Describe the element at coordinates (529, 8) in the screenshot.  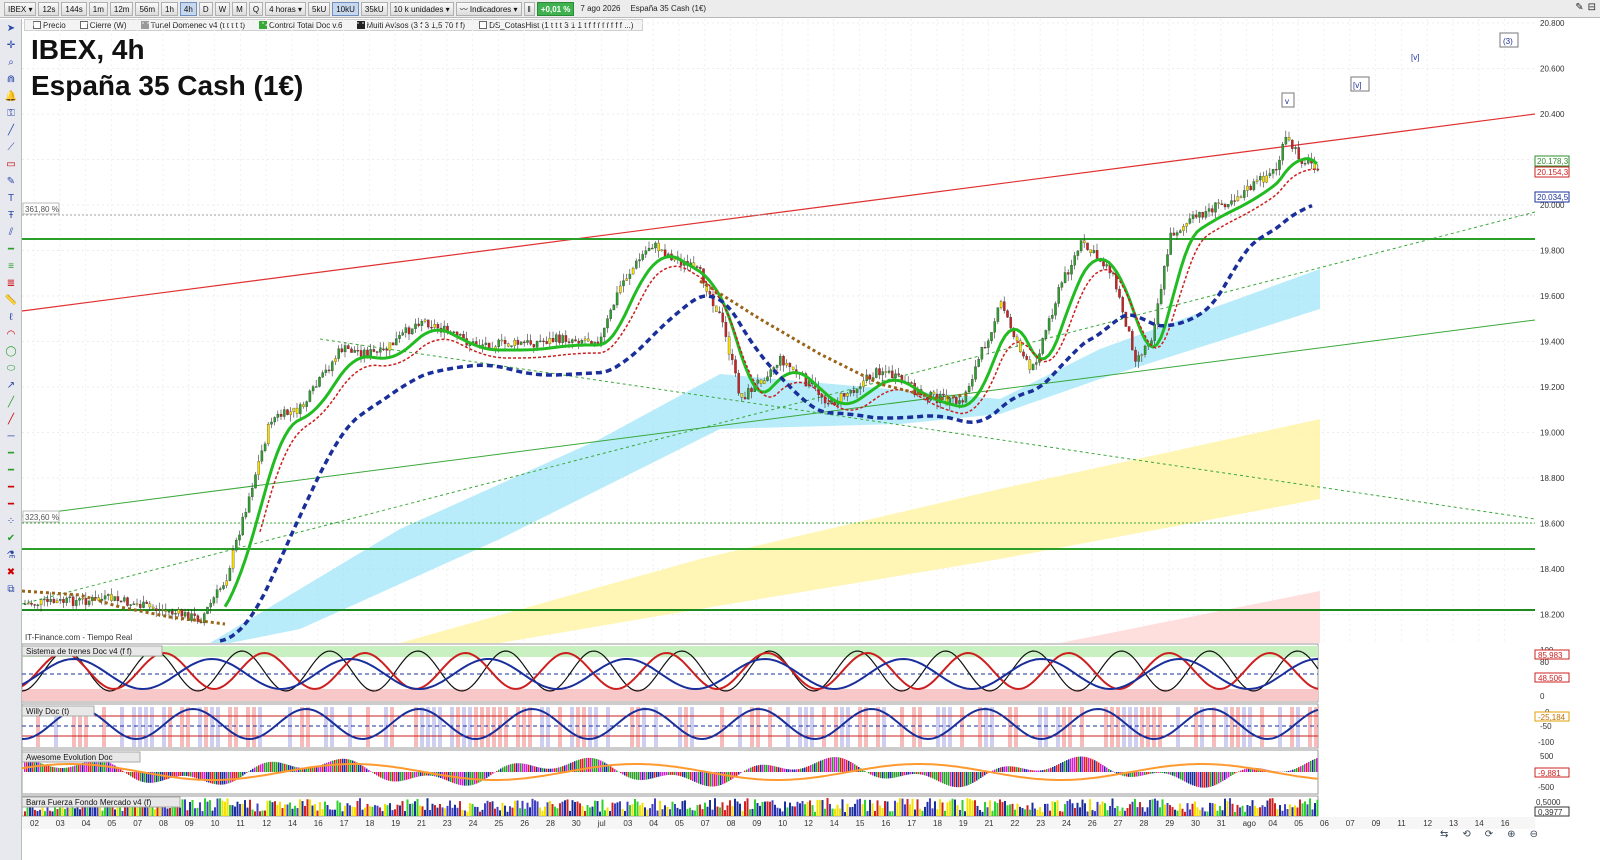
I see `pause-button: ‖` at that location.